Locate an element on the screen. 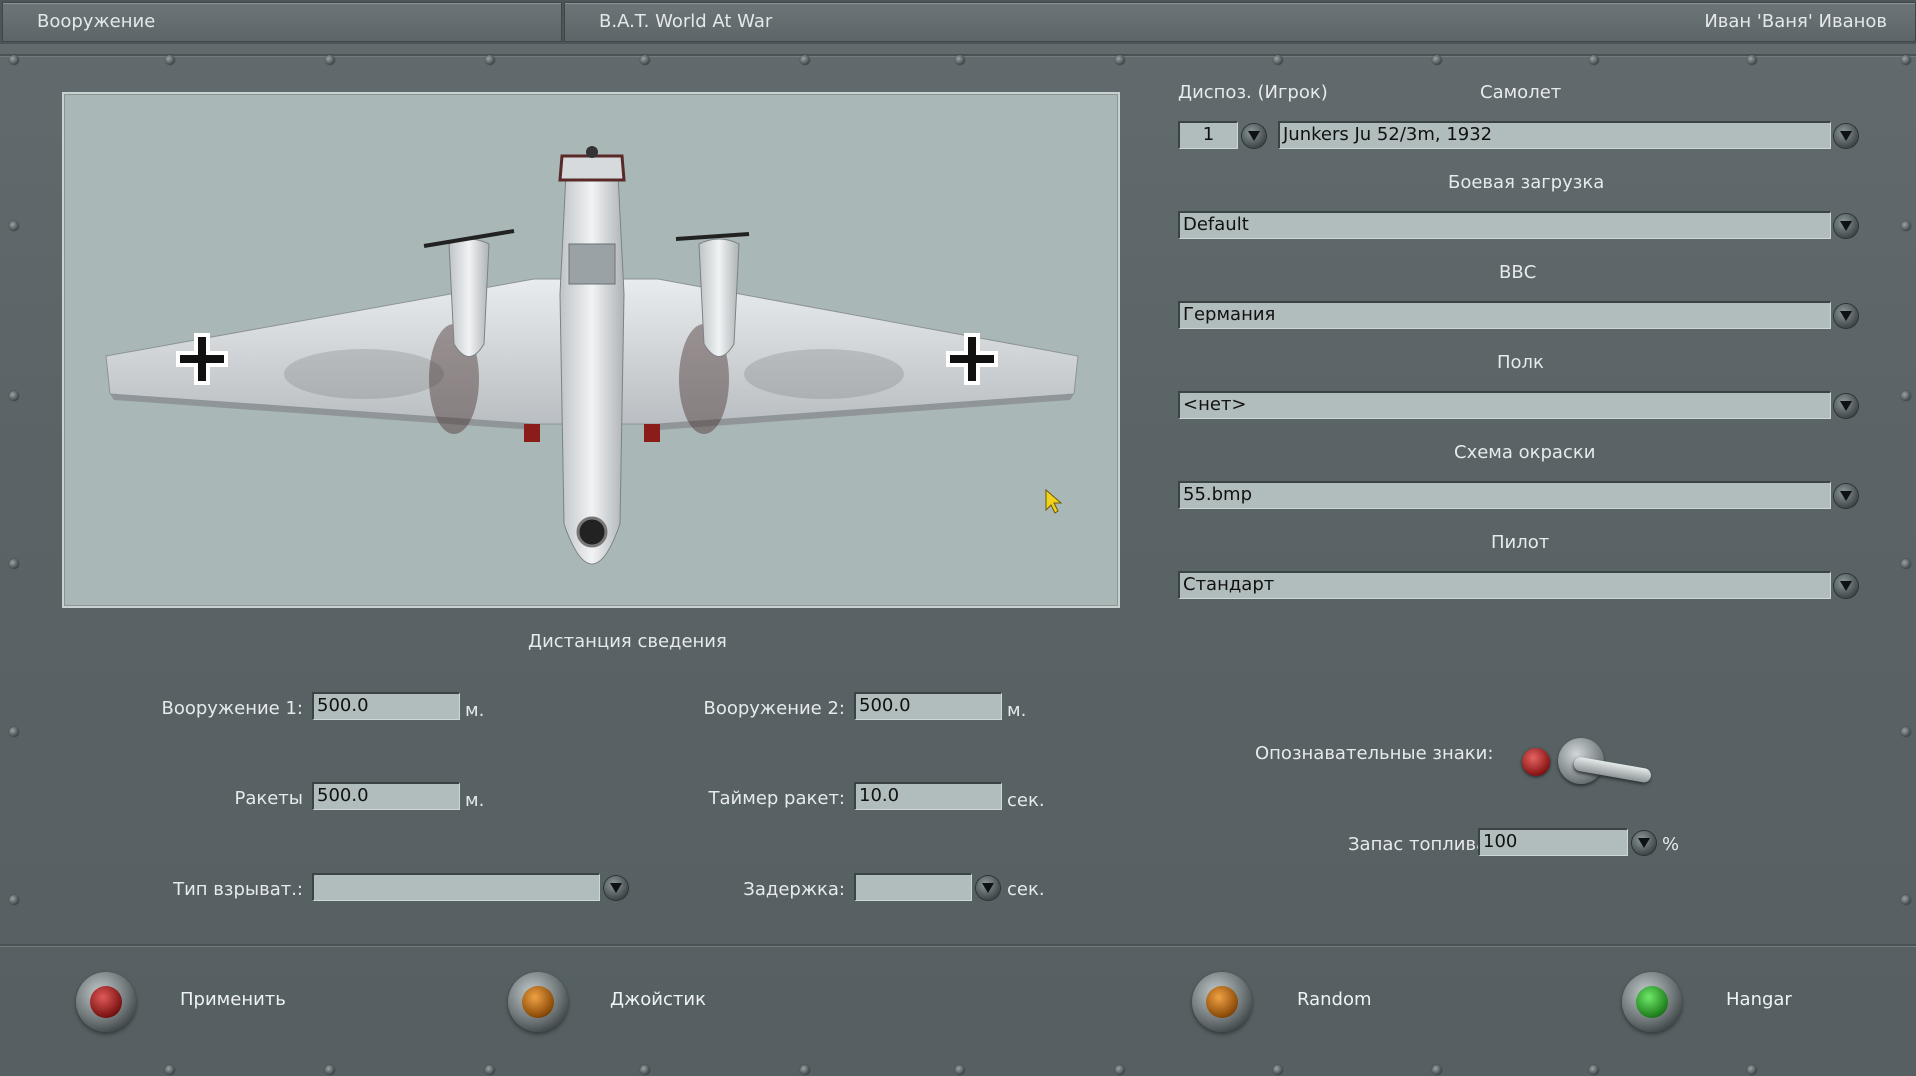  delay-field is located at coordinates (913, 887).